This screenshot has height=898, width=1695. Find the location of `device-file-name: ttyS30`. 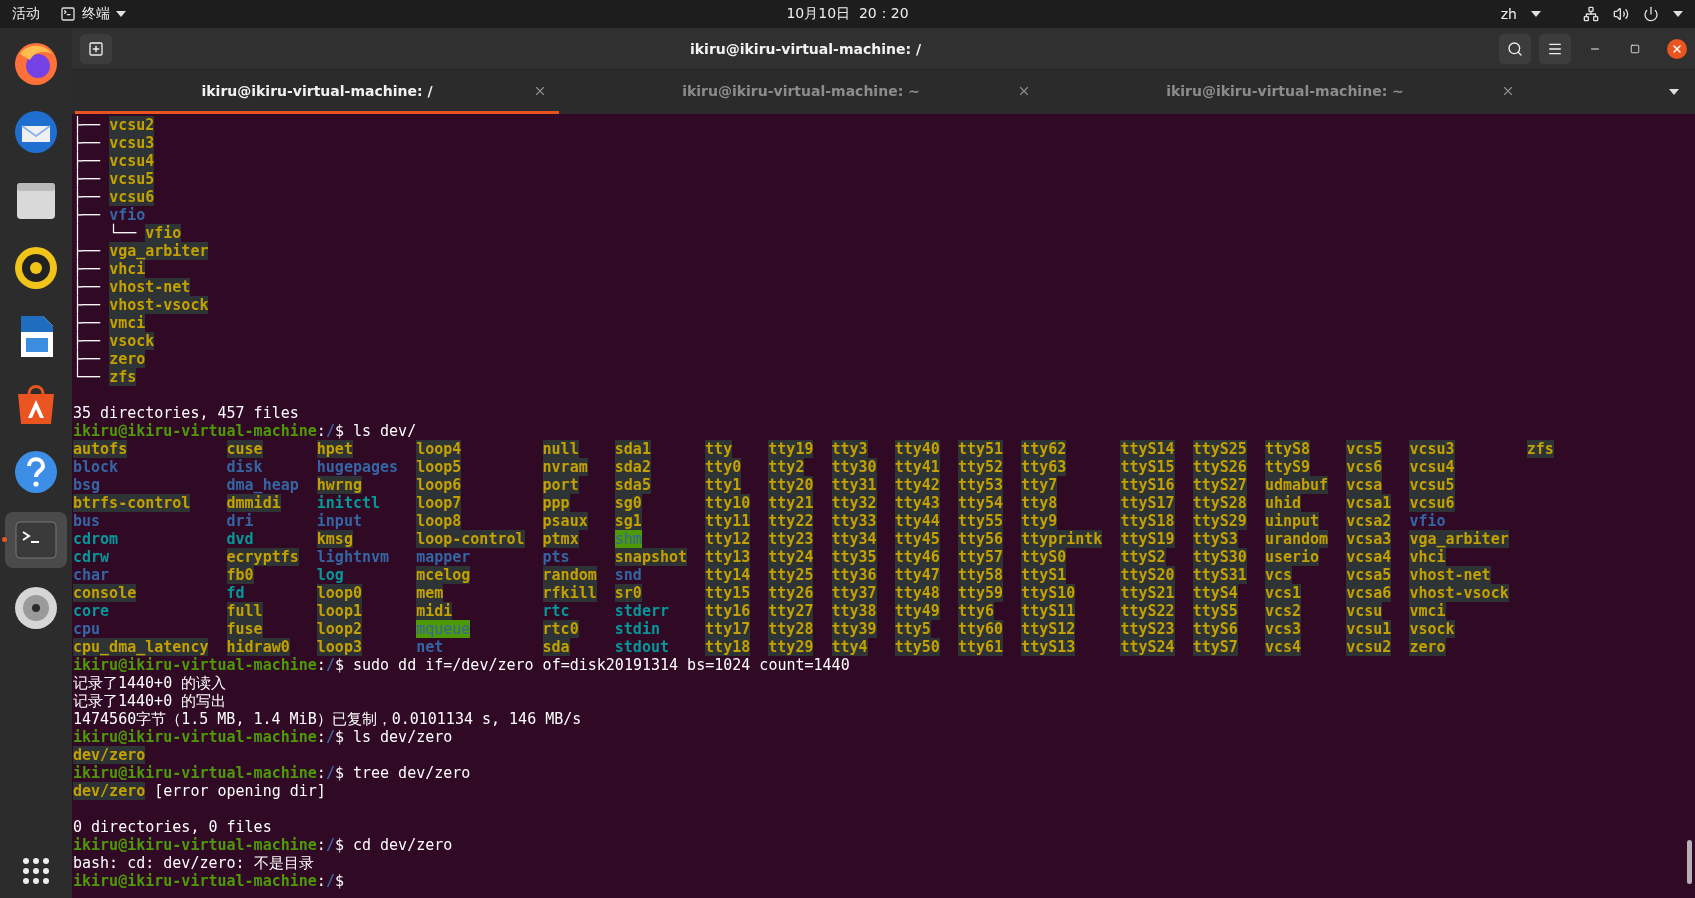

device-file-name: ttyS30 is located at coordinates (1219, 557).